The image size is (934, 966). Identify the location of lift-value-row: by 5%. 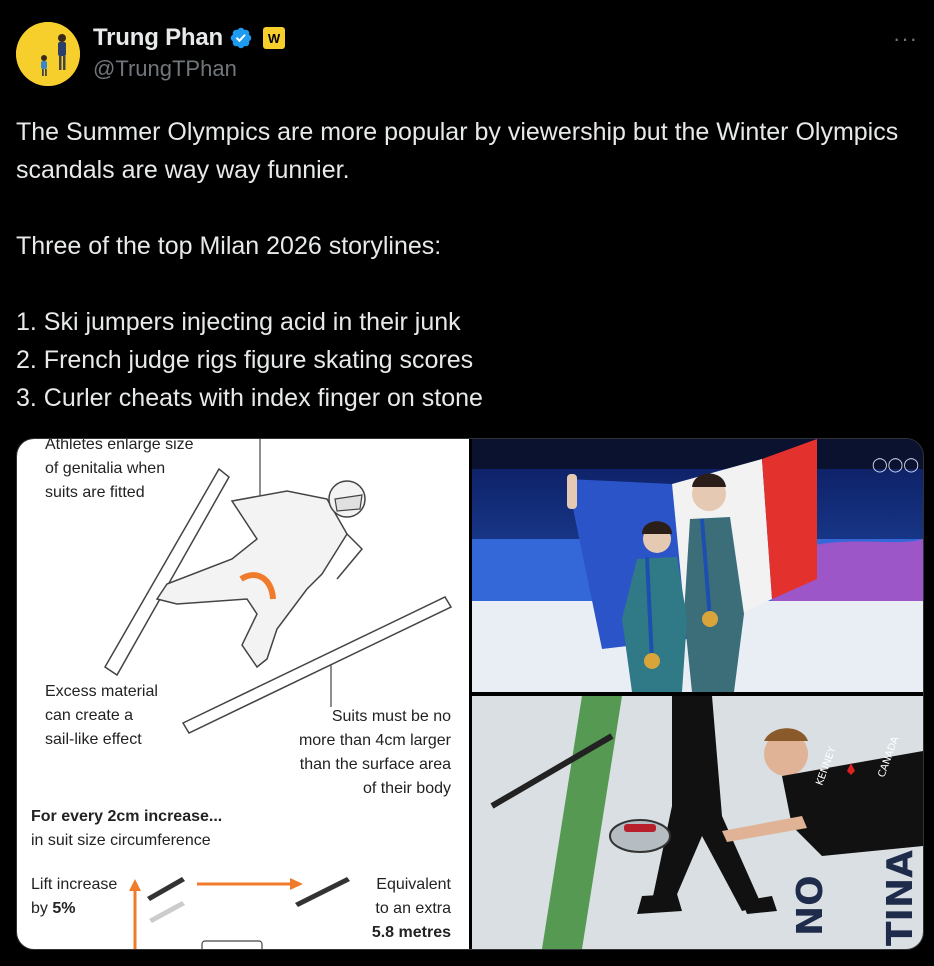
(53, 909).